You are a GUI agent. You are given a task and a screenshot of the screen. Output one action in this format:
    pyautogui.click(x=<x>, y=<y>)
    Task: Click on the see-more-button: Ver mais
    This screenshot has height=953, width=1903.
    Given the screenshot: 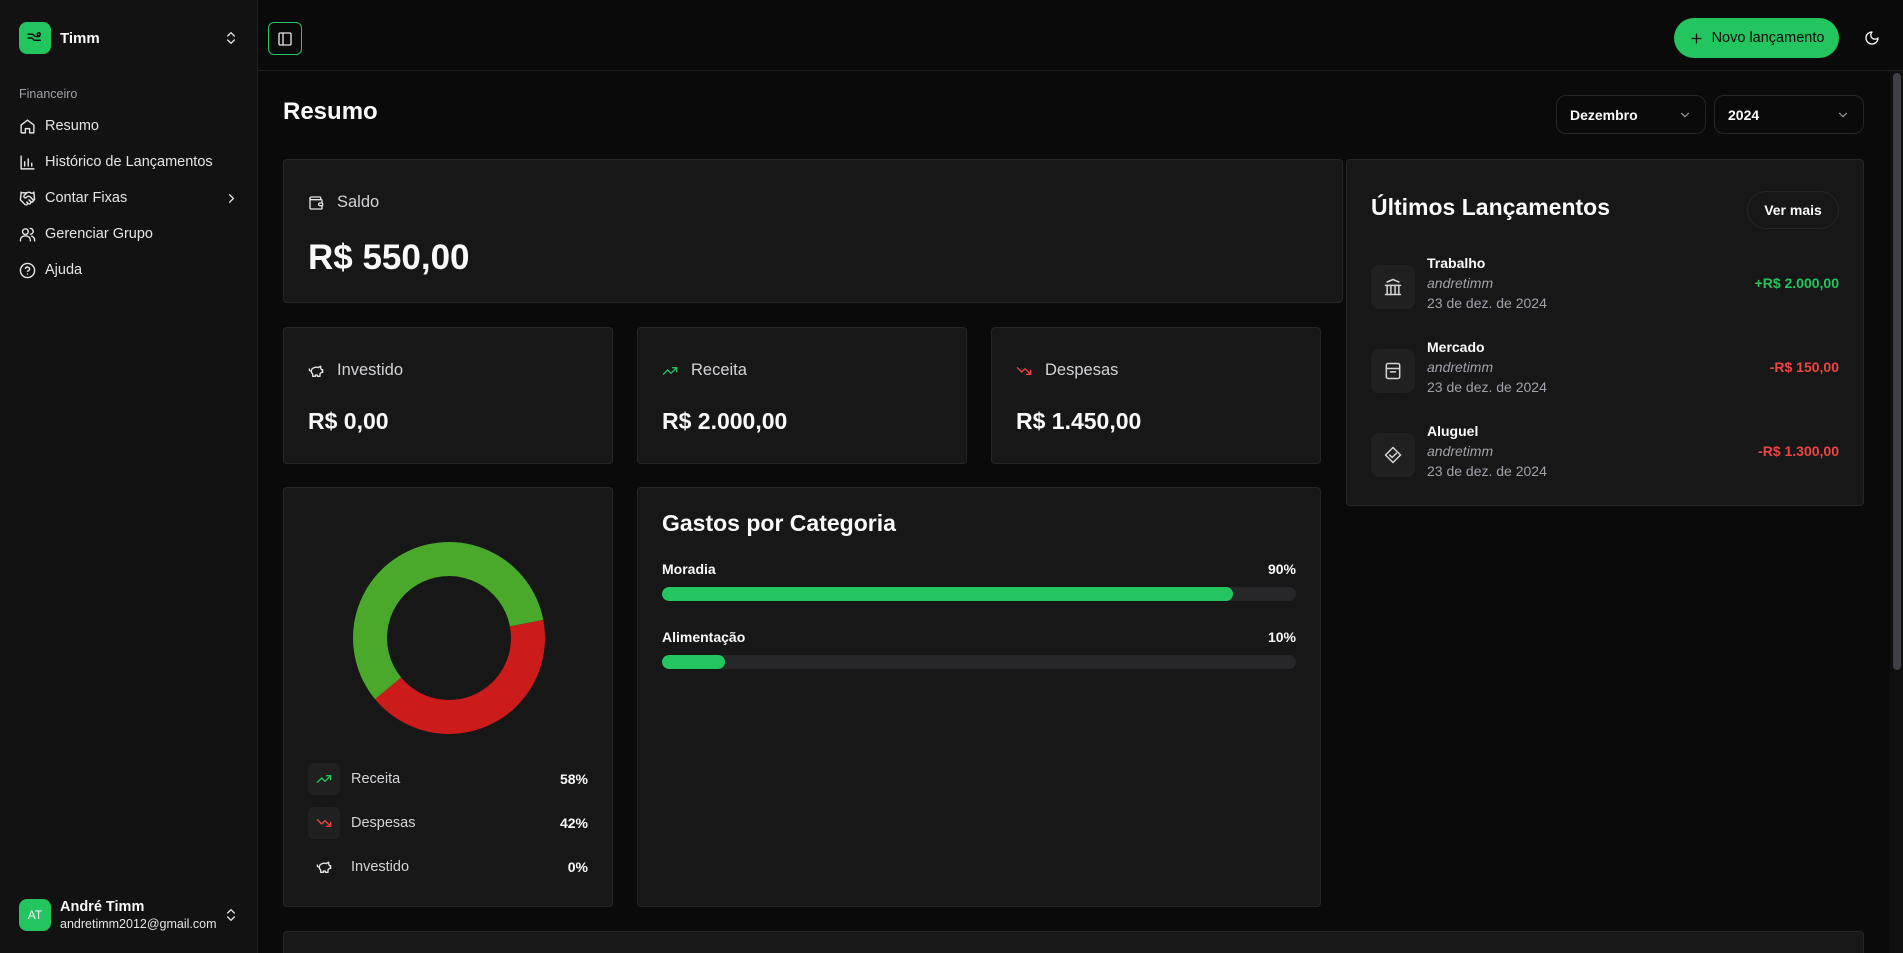 What is the action you would take?
    pyautogui.click(x=1793, y=210)
    